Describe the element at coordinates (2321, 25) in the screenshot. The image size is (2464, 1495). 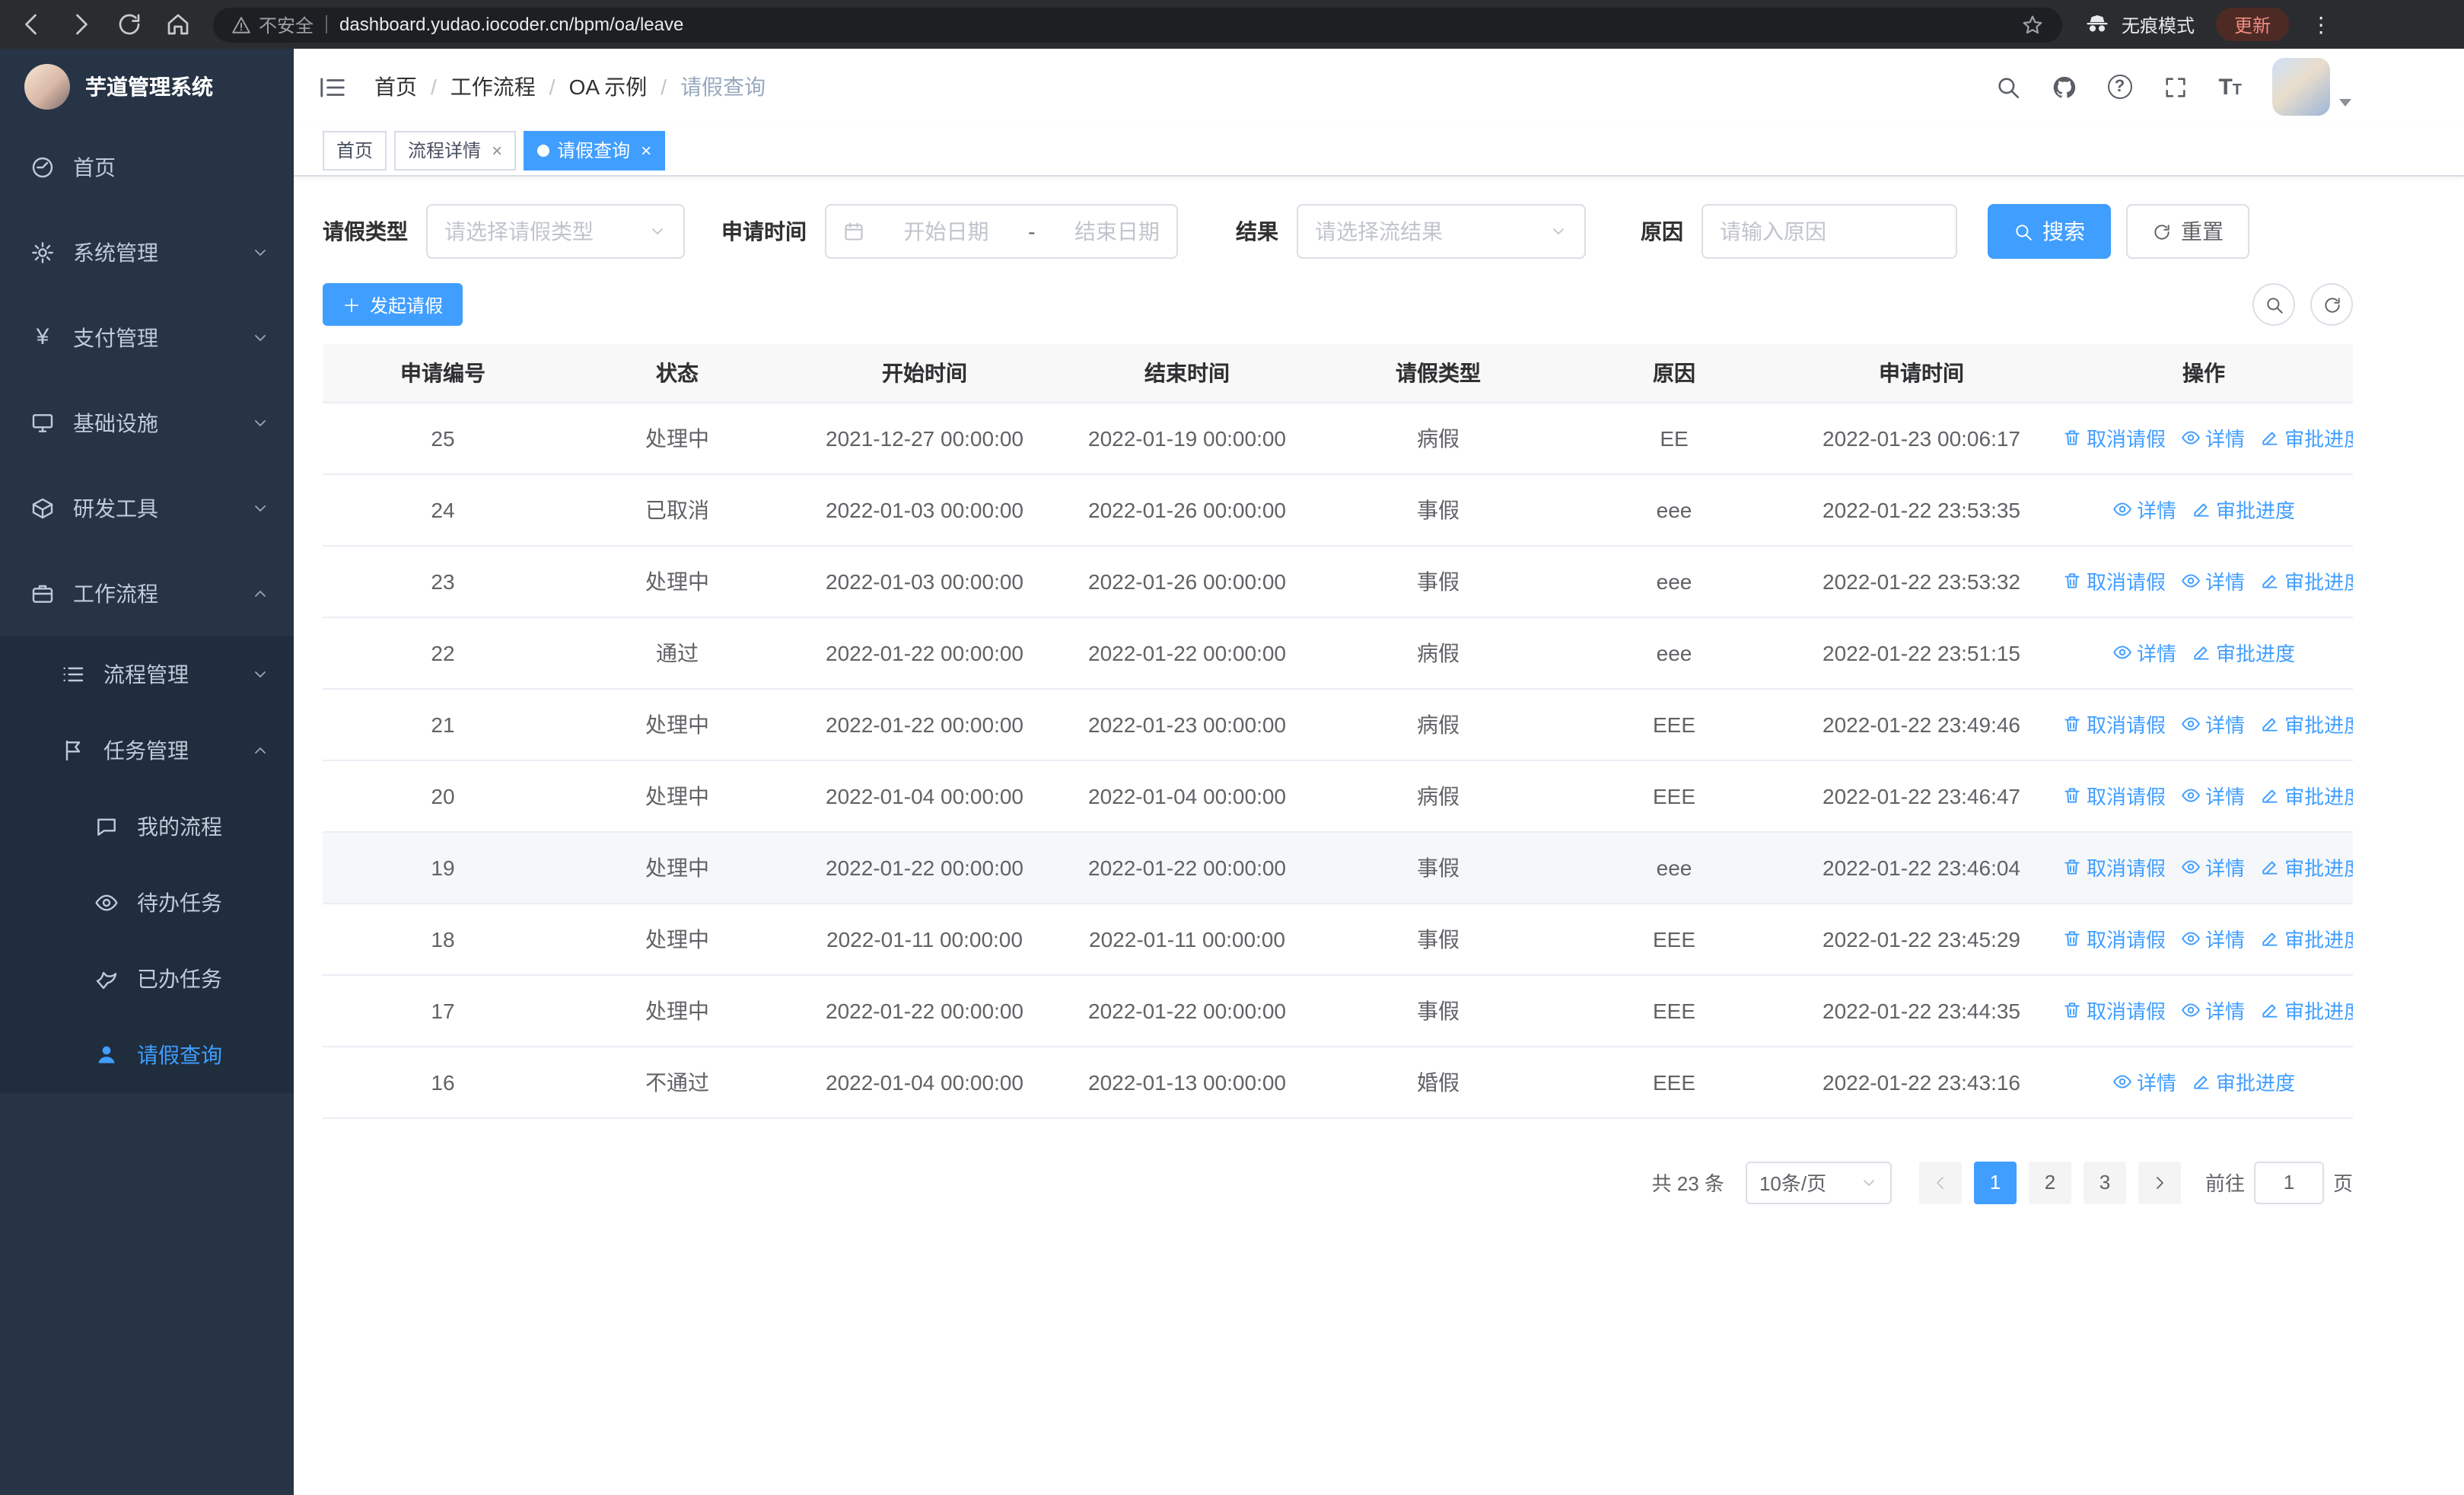
I see `browser-menu-icon: ⋮` at that location.